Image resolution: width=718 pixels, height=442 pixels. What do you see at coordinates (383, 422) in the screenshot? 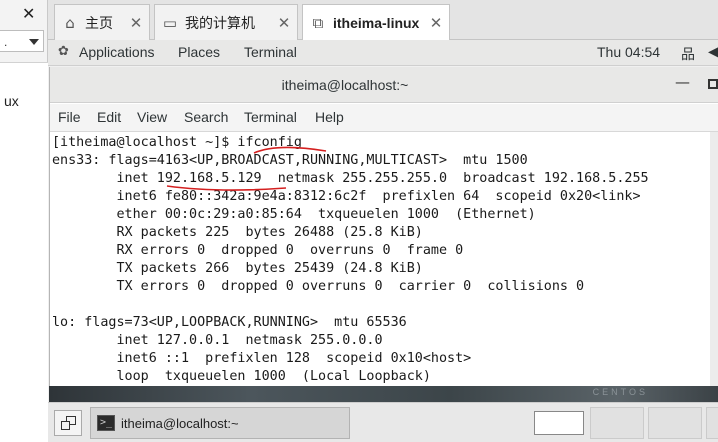
I see `guest-taskbar: >_ itheima@localhost:~` at bounding box center [383, 422].